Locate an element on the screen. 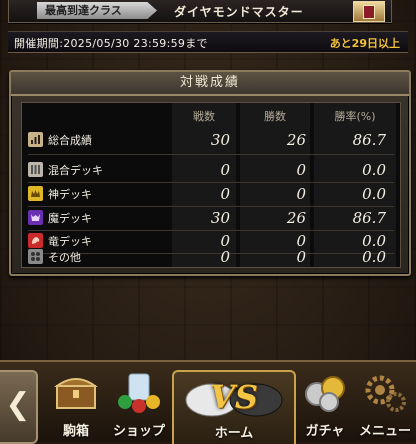 This screenshot has width=416, height=444. gear-icon is located at coordinates (385, 393).